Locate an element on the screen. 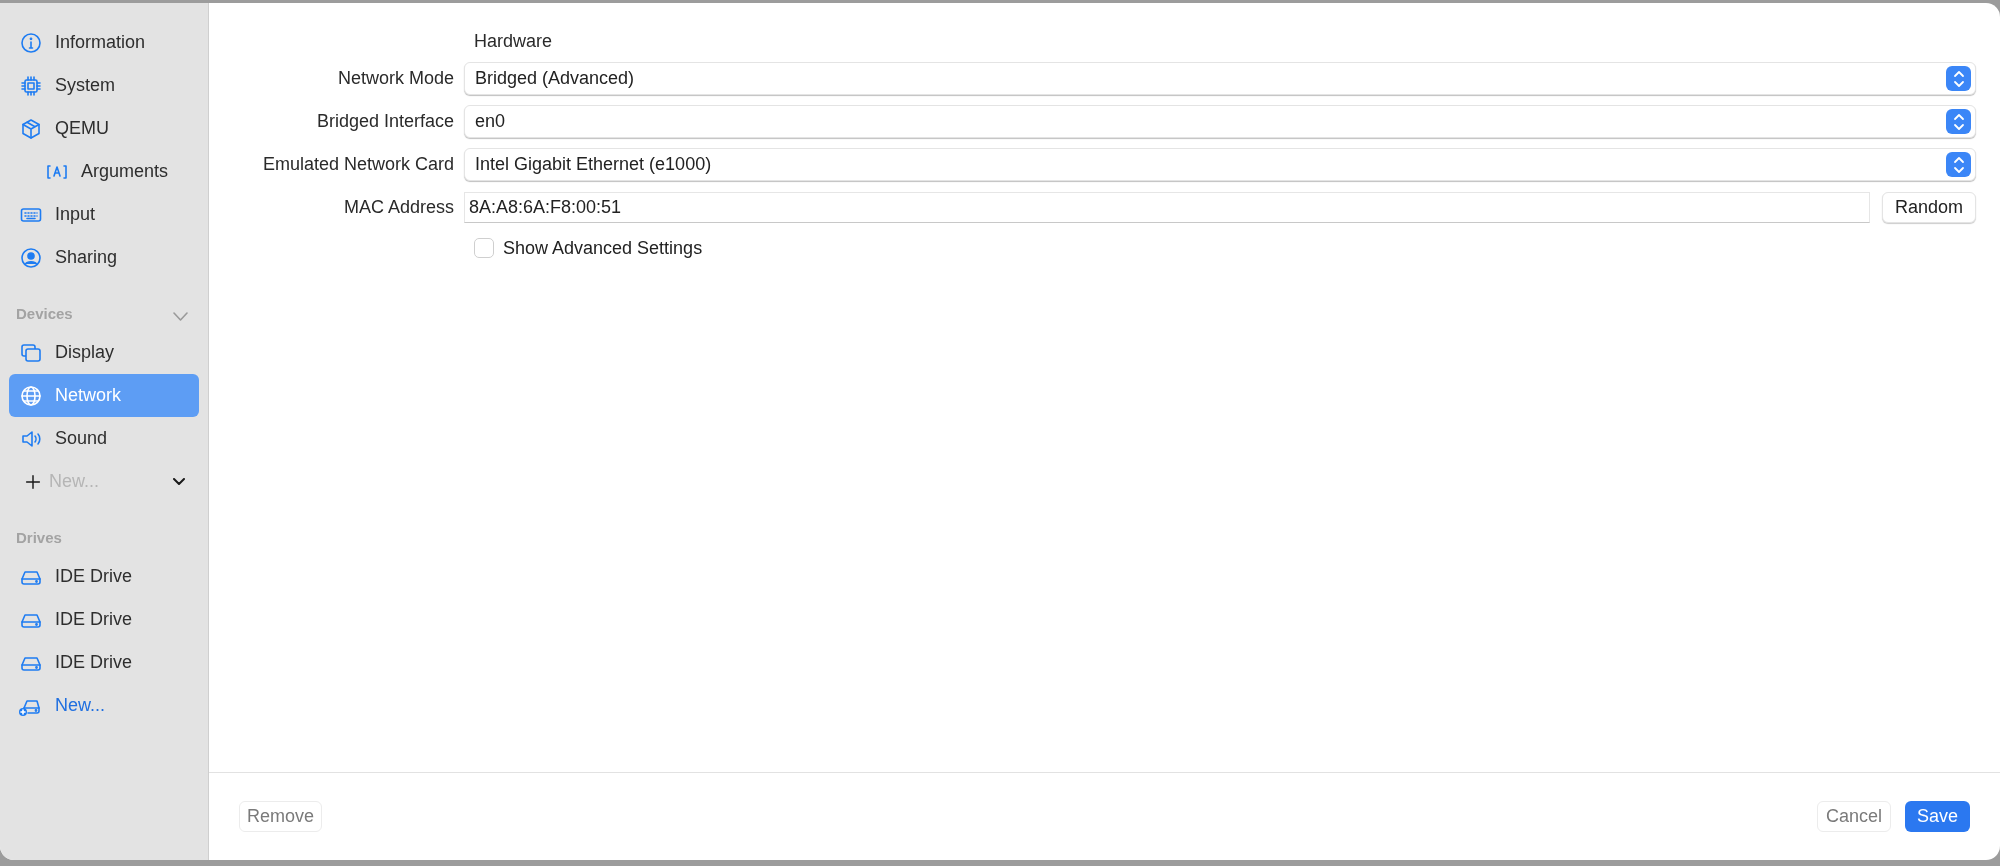 This screenshot has width=2000, height=866. save-button: Save is located at coordinates (1937, 816).